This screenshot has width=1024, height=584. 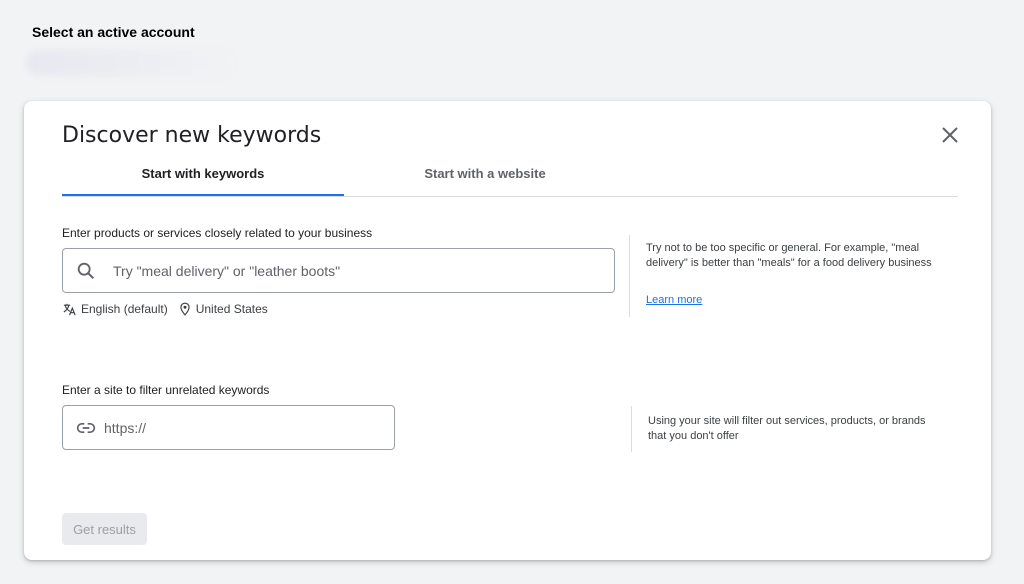 I want to click on language-selector: English (default), so click(x=115, y=309).